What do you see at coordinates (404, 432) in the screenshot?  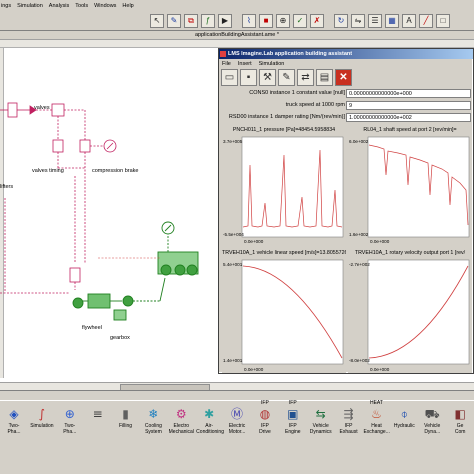 I see `palette-item: ⌽ Hydraulic` at bounding box center [404, 432].